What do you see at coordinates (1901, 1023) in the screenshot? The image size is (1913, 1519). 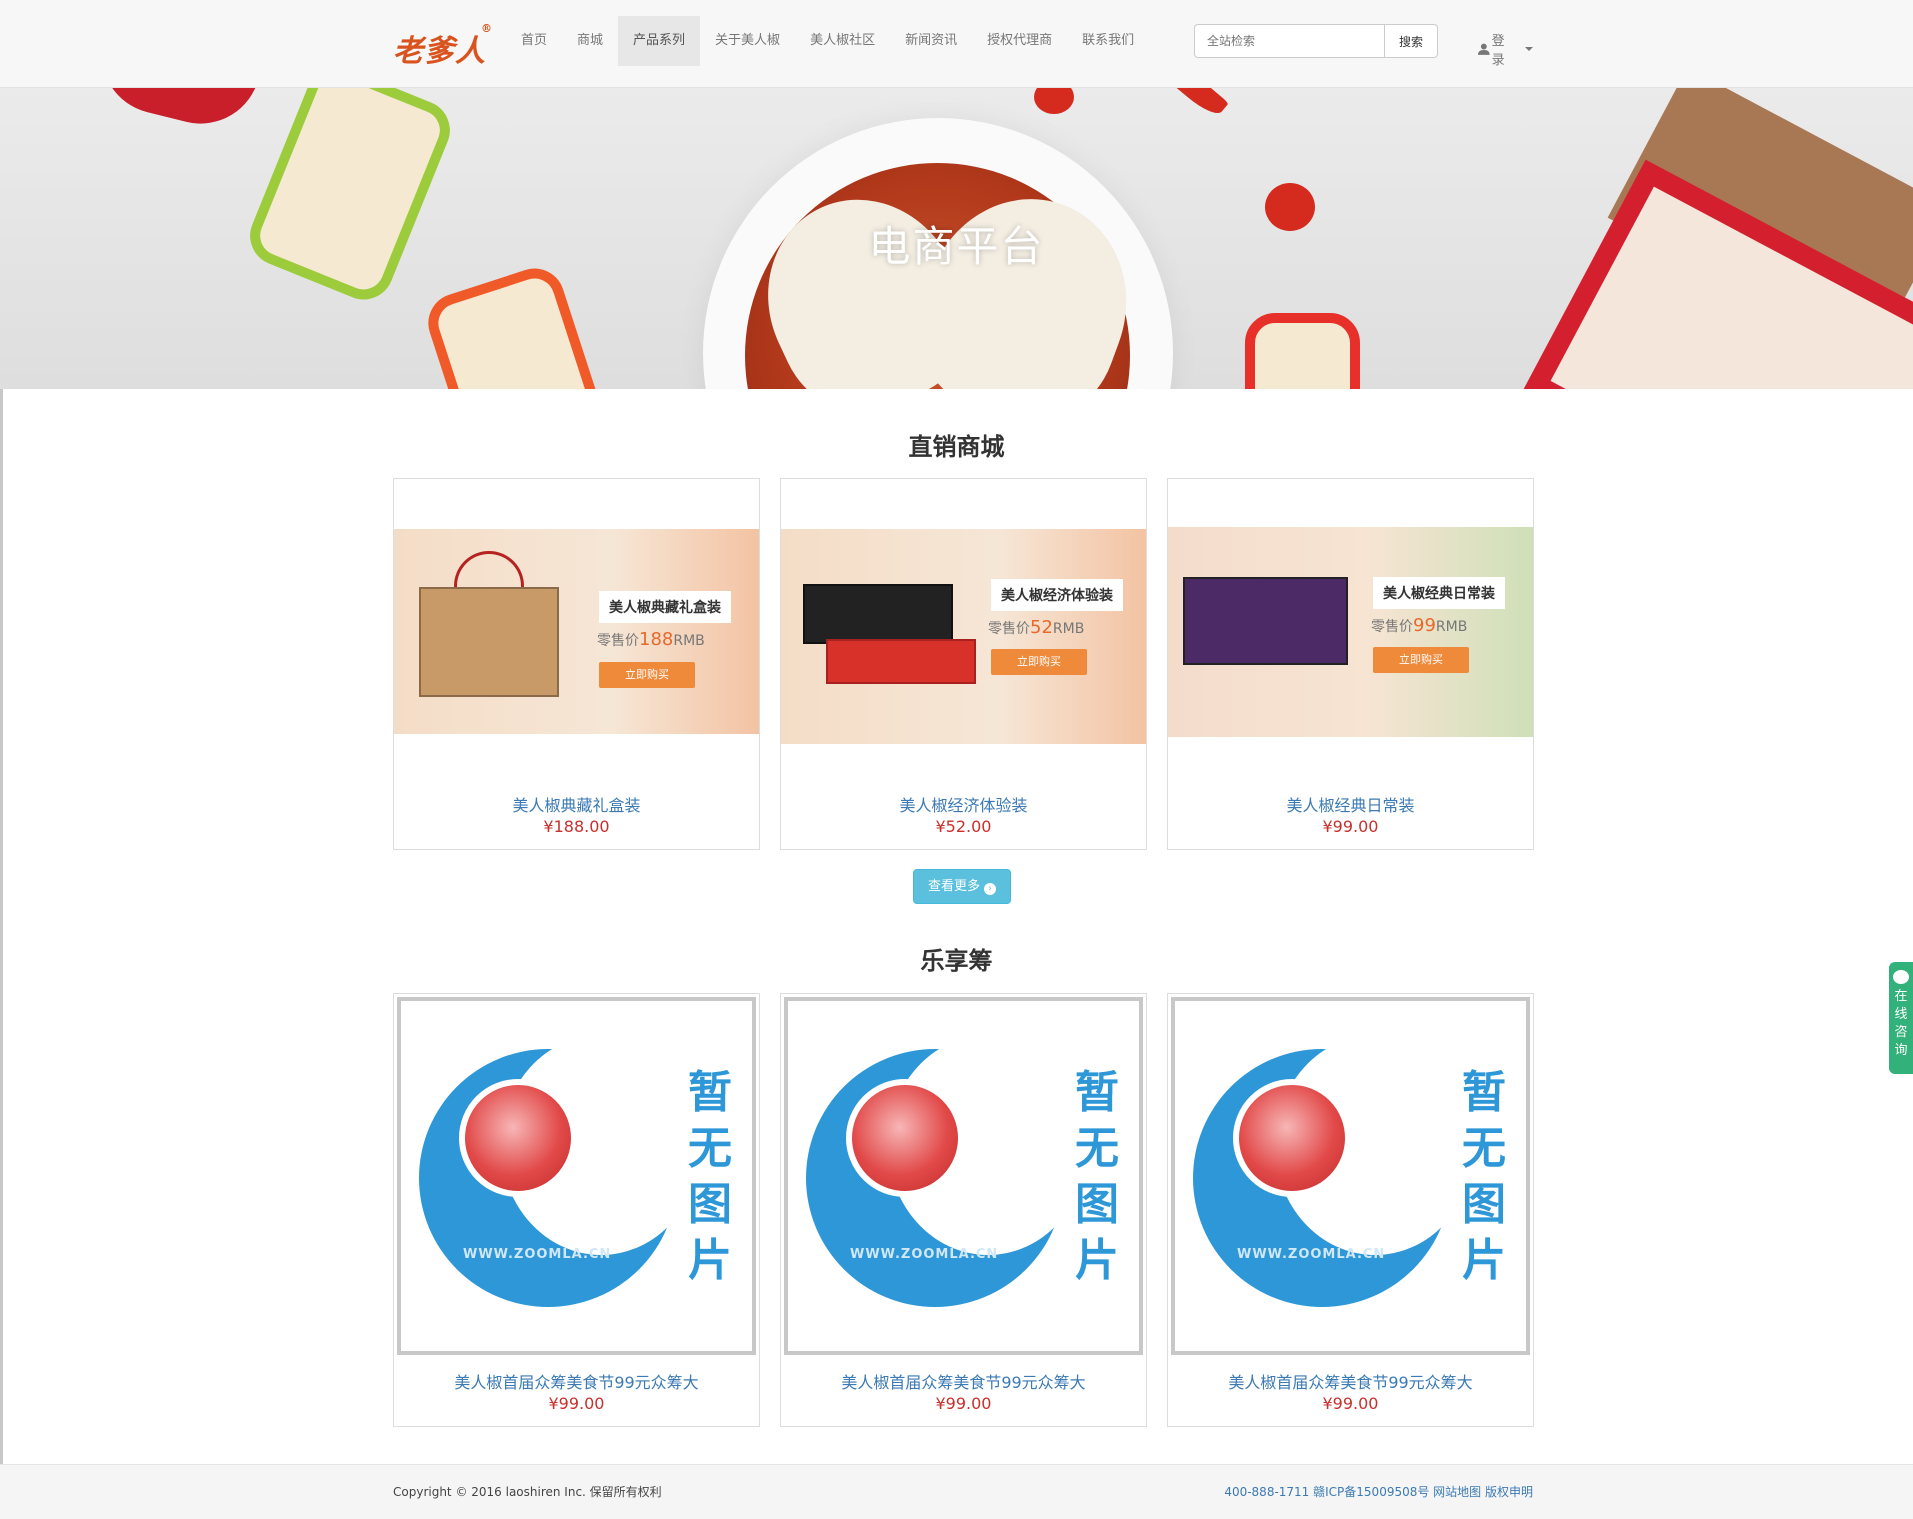 I see `online-chat-label: 在线咨询` at bounding box center [1901, 1023].